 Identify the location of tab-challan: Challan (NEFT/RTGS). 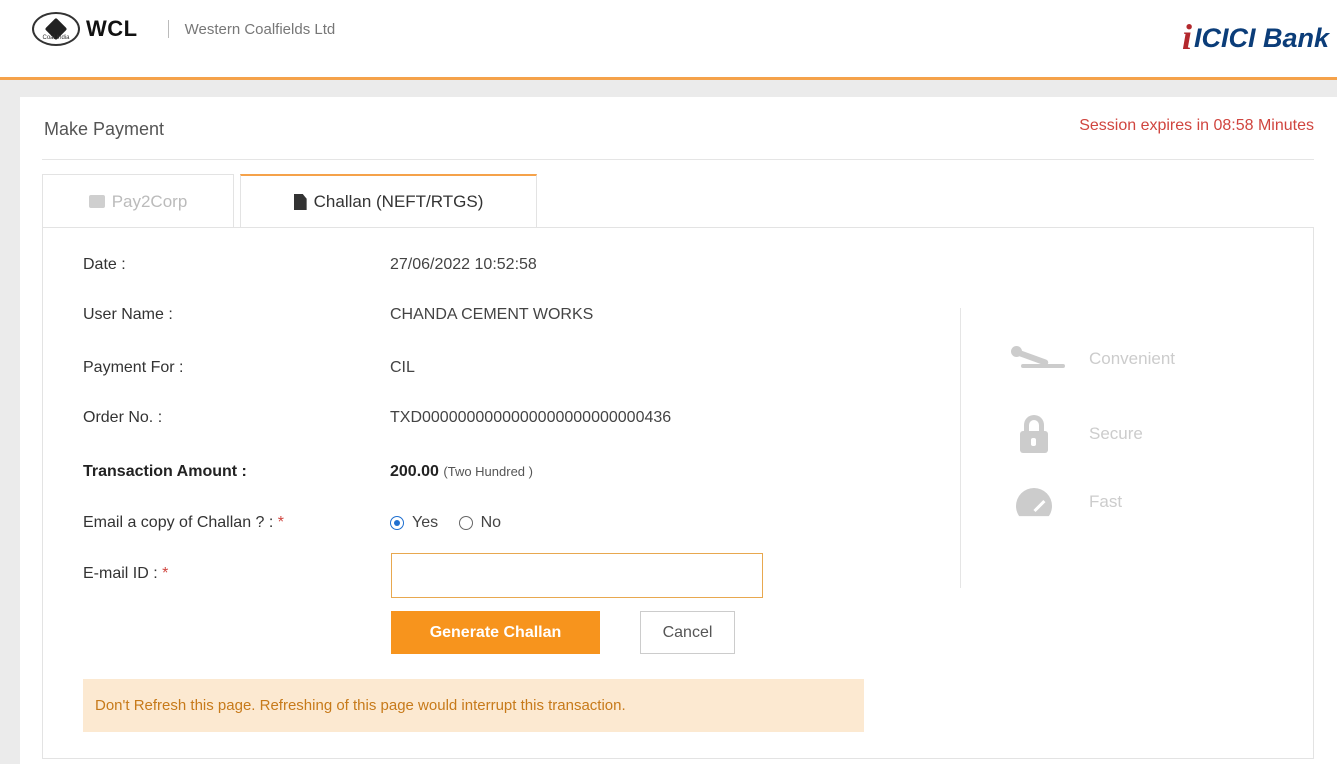
(388, 201).